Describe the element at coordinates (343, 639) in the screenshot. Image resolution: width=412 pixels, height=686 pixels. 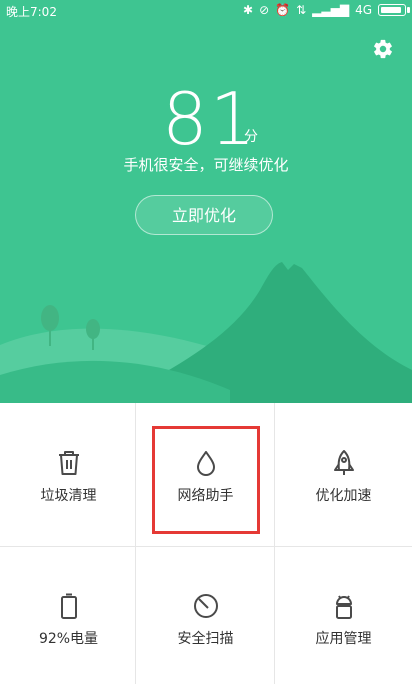
I see `tool-label: 应用管理` at that location.